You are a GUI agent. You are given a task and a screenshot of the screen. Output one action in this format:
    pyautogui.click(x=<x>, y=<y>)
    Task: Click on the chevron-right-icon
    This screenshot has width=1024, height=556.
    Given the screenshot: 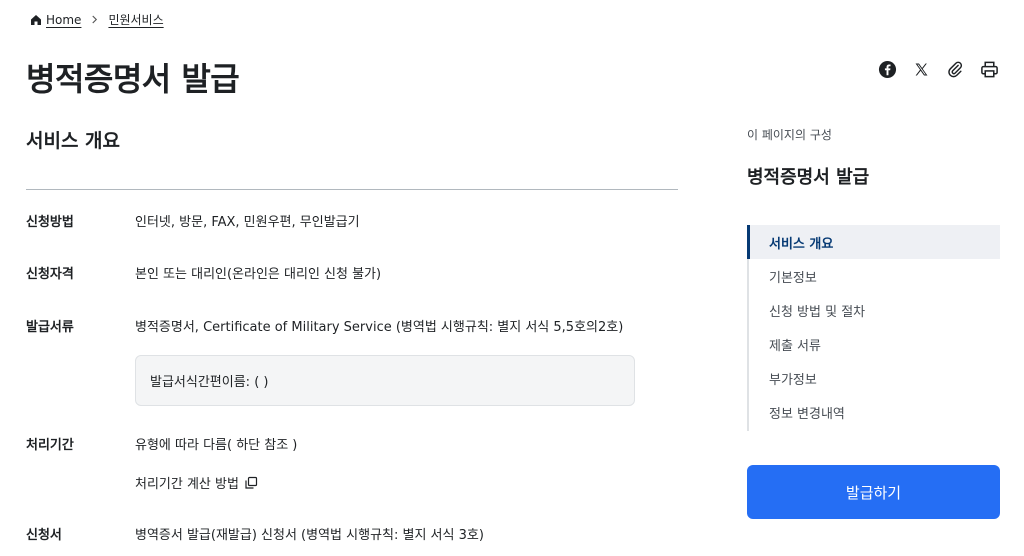 What is the action you would take?
    pyautogui.click(x=94, y=19)
    